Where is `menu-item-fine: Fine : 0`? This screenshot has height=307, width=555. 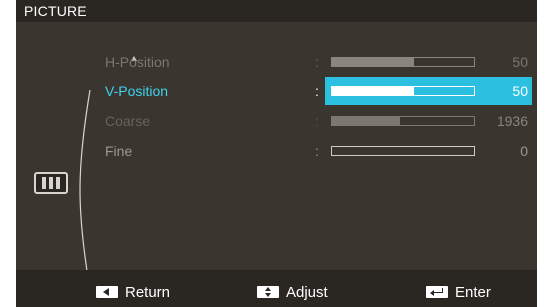 menu-item-fine: Fine : 0 is located at coordinates (318, 151).